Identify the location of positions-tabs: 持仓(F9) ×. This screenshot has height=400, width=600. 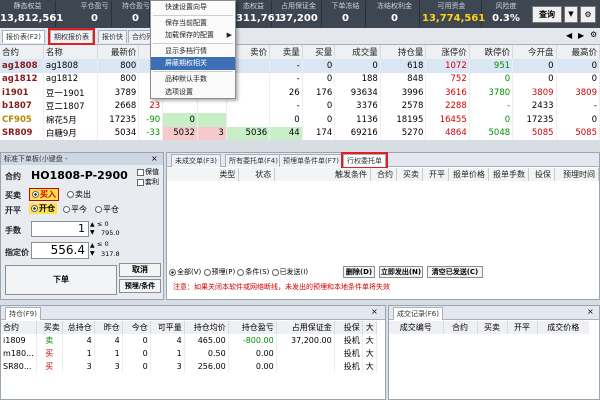
(193, 313).